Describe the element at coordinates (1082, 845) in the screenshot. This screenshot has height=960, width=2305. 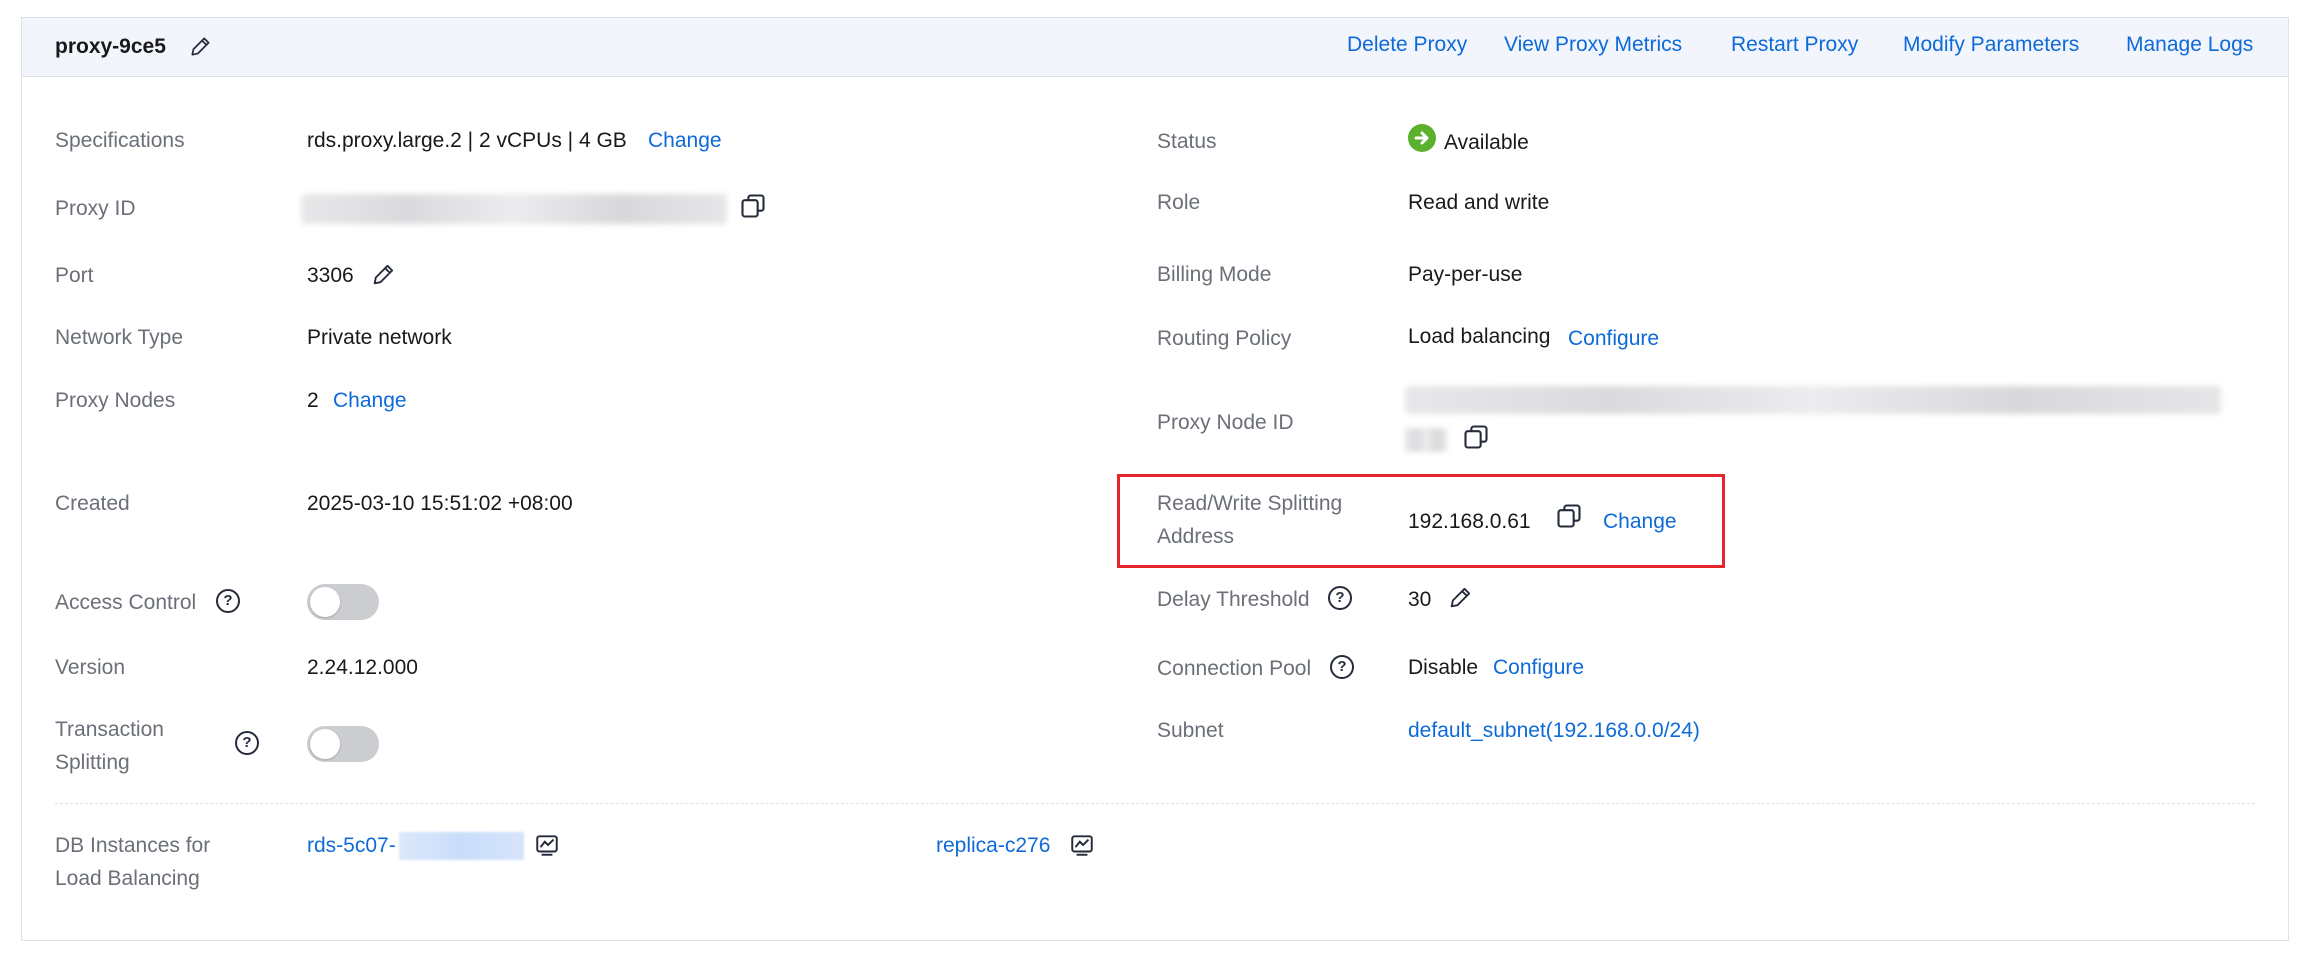
I see `replica-instance-metrics-icon` at that location.